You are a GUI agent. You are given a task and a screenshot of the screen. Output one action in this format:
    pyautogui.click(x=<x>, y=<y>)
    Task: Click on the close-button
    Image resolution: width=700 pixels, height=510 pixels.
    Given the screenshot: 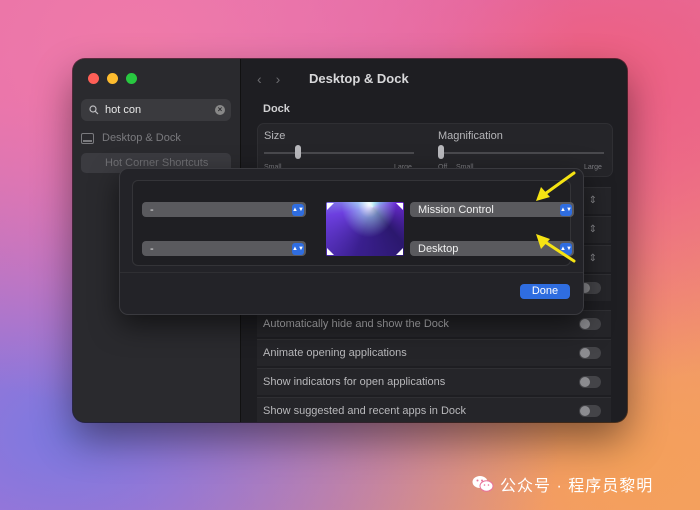 What is the action you would take?
    pyautogui.click(x=93, y=78)
    